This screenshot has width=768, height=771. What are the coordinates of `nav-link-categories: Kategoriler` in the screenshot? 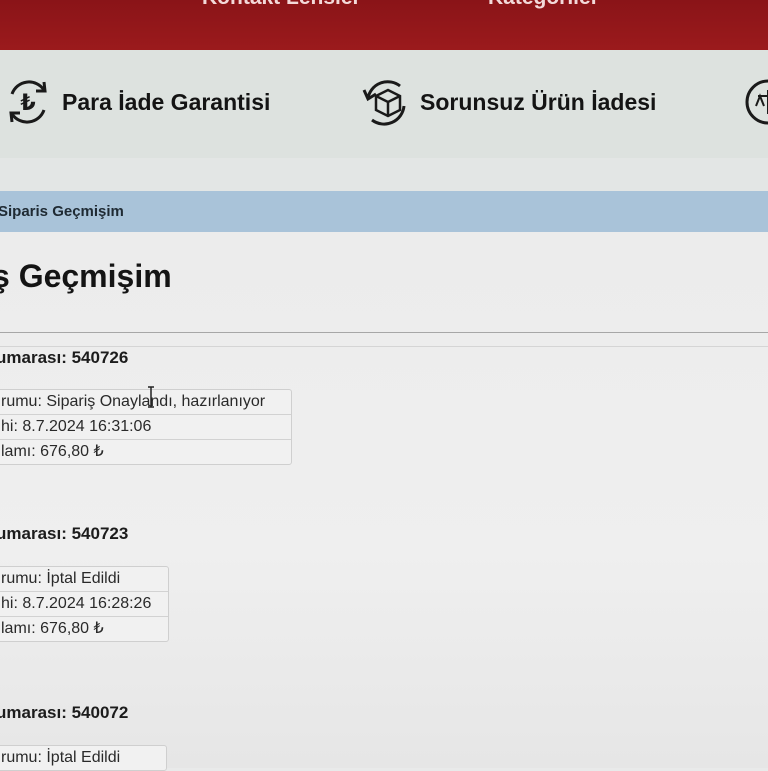 It's located at (543, 5).